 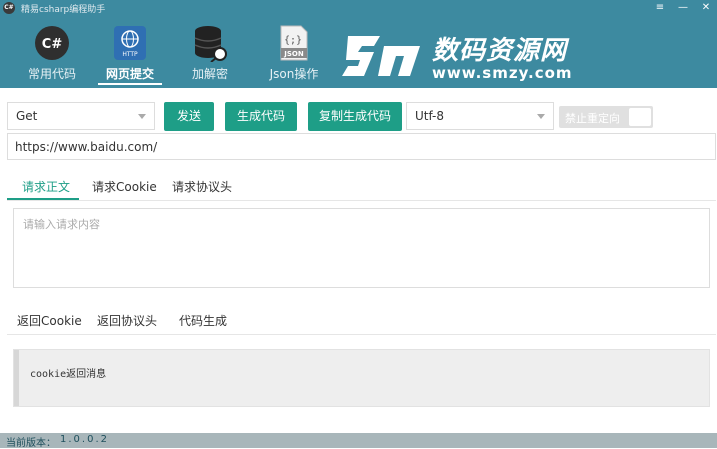 I want to click on nav-label: 加解密, so click(x=209, y=74).